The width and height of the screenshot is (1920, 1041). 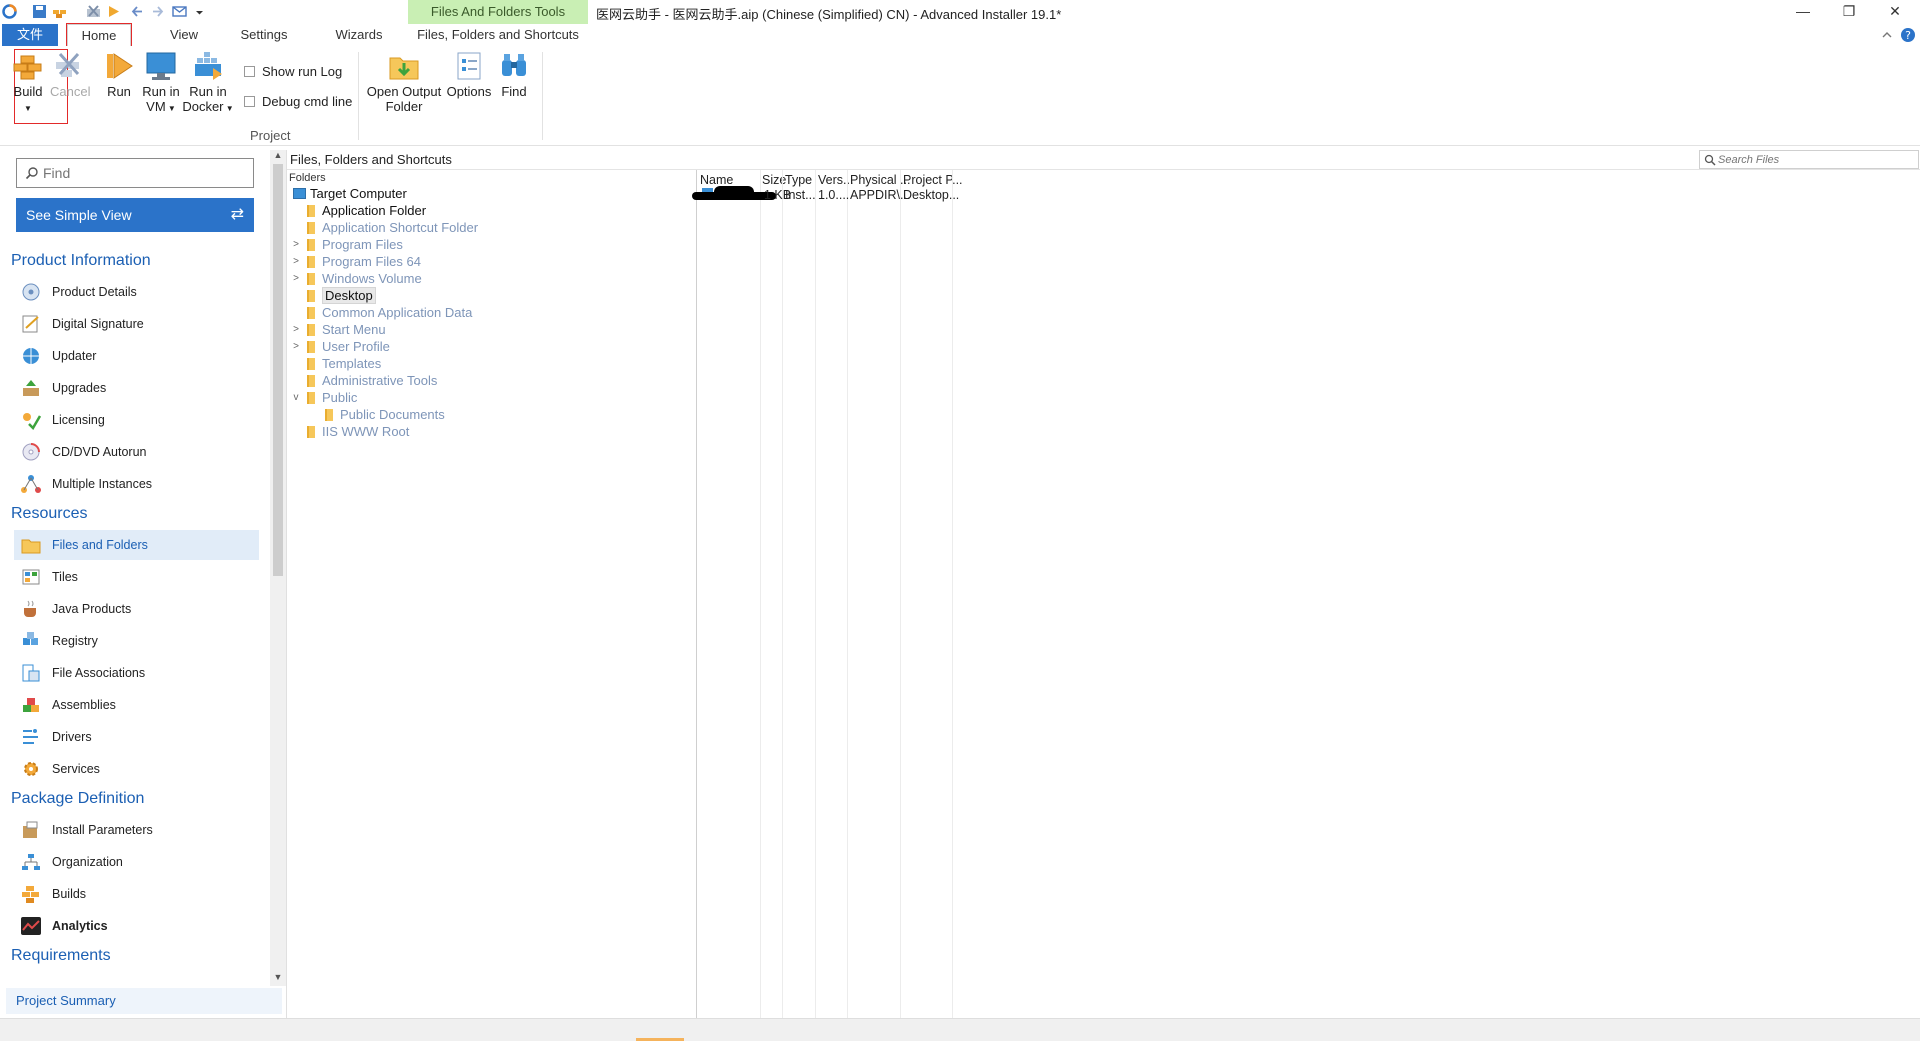 I want to click on sidebar-item-upgrades: Upgrades, so click(x=136, y=388).